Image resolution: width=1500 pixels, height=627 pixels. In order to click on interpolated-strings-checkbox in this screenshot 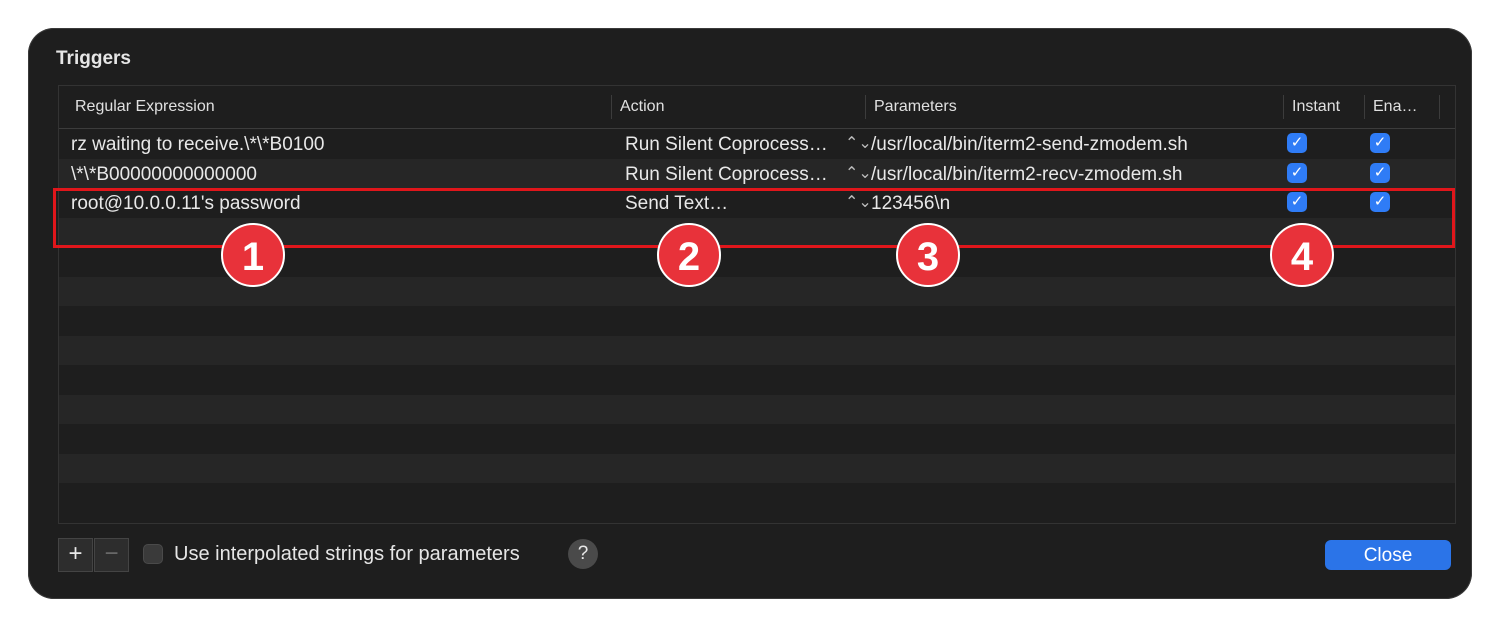, I will do `click(153, 554)`.